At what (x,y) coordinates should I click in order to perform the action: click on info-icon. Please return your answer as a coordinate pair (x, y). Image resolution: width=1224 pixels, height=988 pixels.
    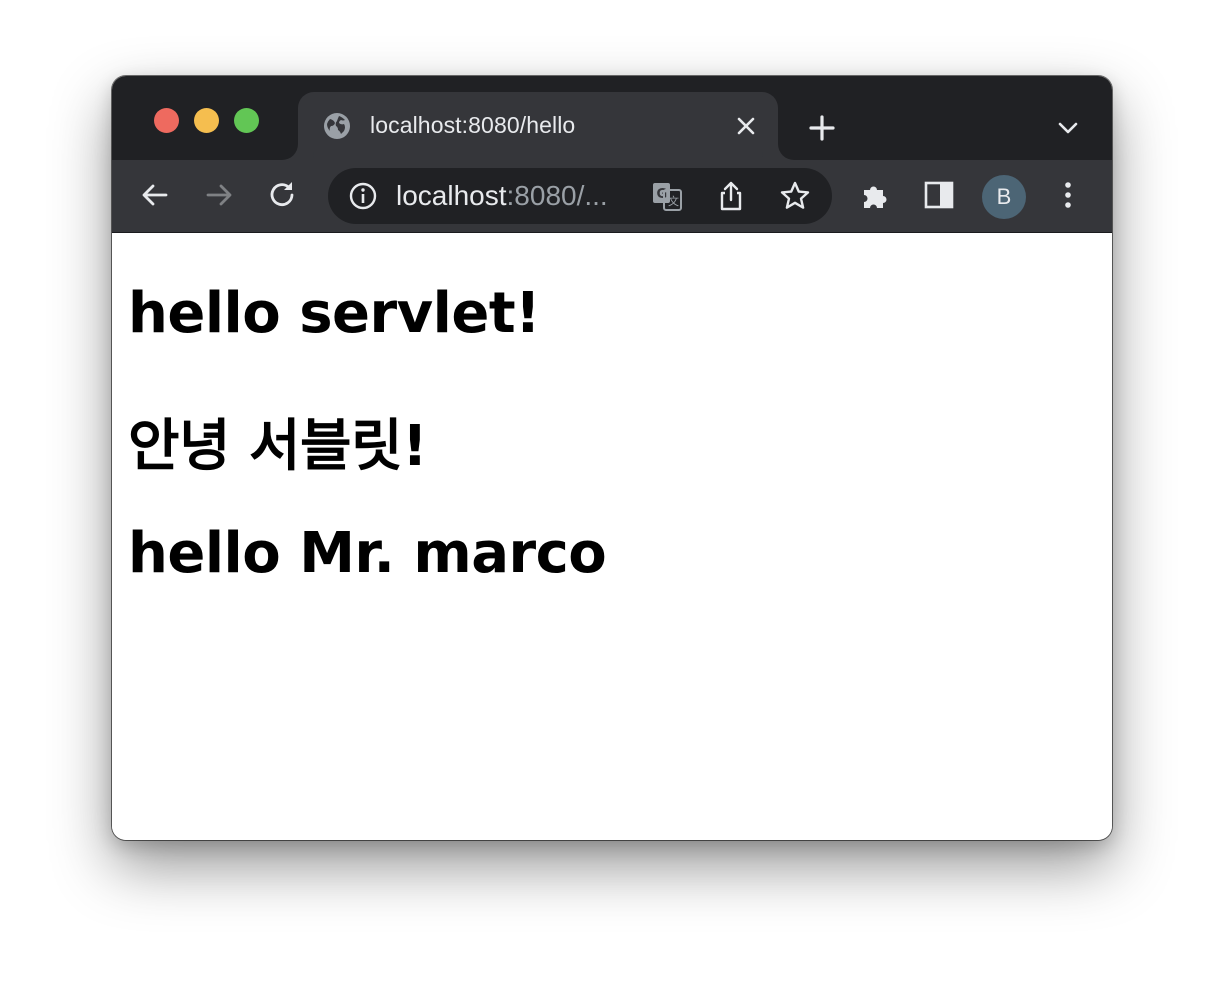
    Looking at the image, I should click on (363, 196).